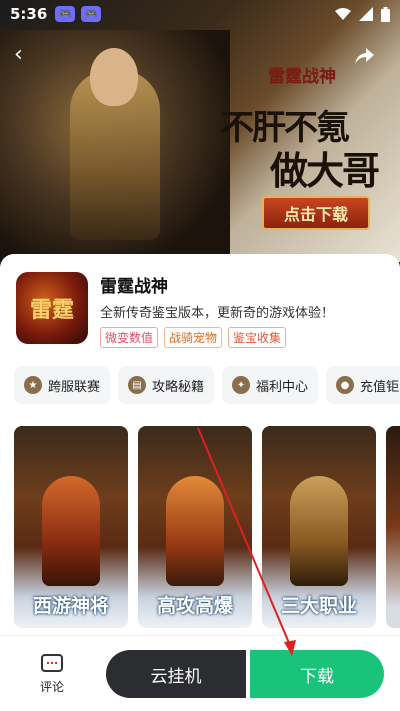  I want to click on screenshot-caption: 高攻高爆, so click(194, 606).